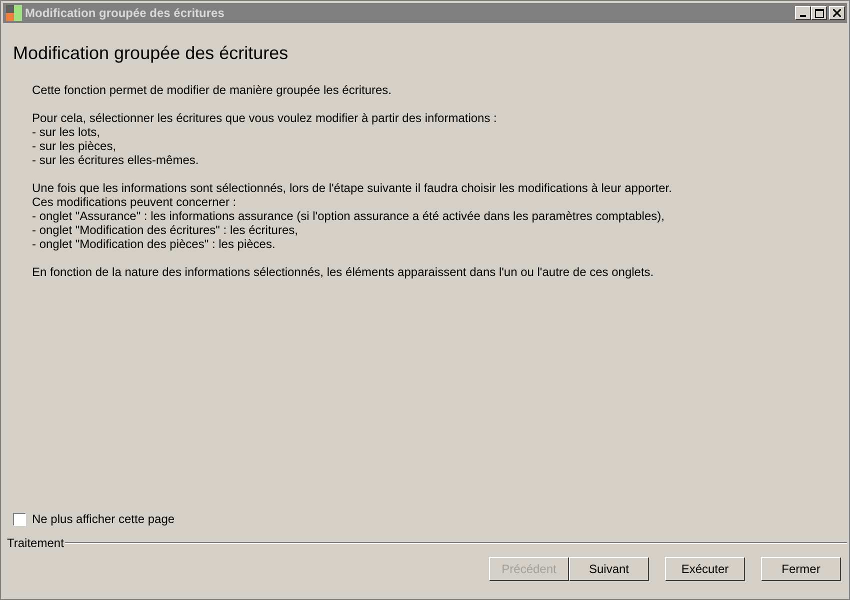 This screenshot has width=850, height=600. I want to click on description-line: Ces modifications peuvent concerner :, so click(135, 202).